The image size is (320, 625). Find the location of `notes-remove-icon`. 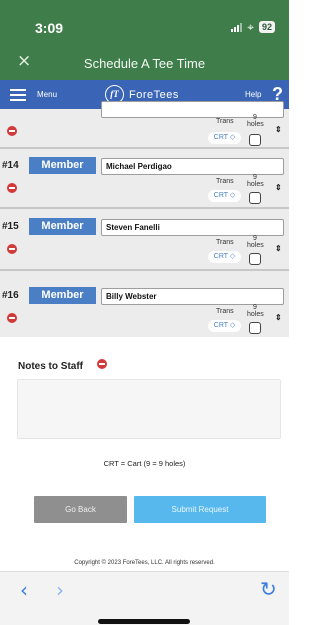

notes-remove-icon is located at coordinates (102, 364).